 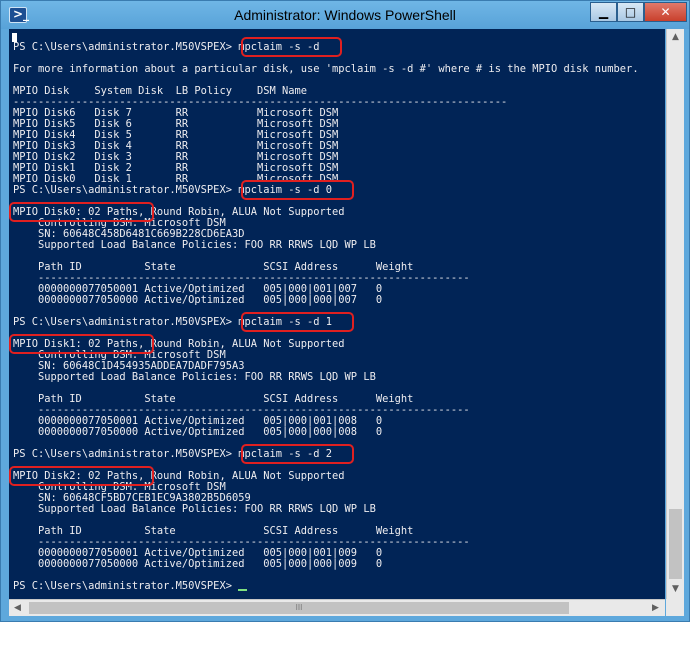 I want to click on highlight-command-disk1, so click(x=297, y=322).